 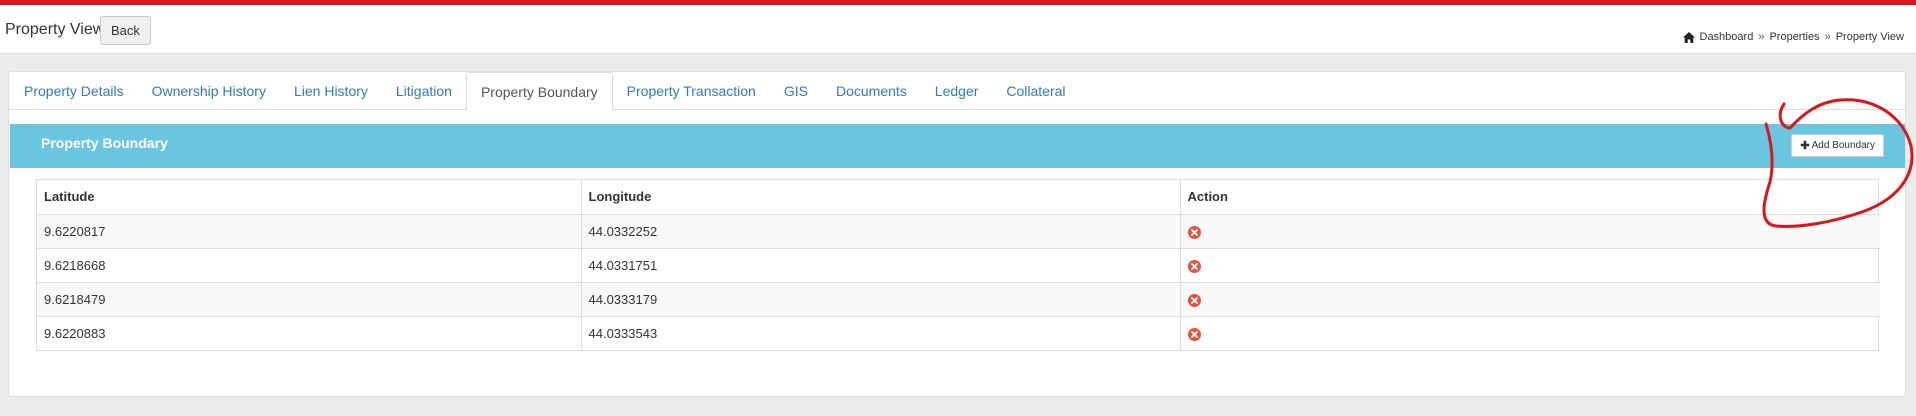 I want to click on table-row: 9.6220817 44.0332252, so click(x=958, y=231).